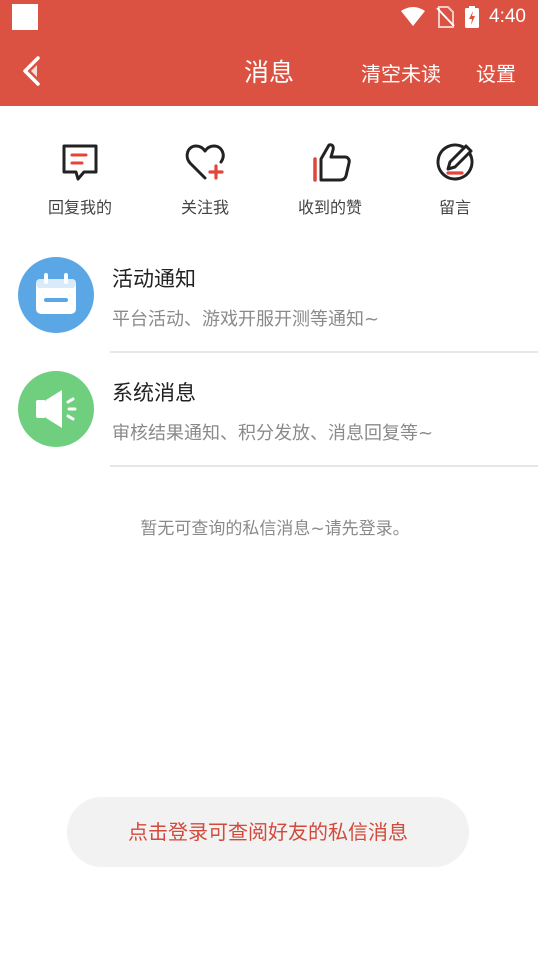 The image size is (538, 958). I want to click on list-item-system: 系统消息 审核结果通知、积分发放、消息回复等~, so click(269, 413).